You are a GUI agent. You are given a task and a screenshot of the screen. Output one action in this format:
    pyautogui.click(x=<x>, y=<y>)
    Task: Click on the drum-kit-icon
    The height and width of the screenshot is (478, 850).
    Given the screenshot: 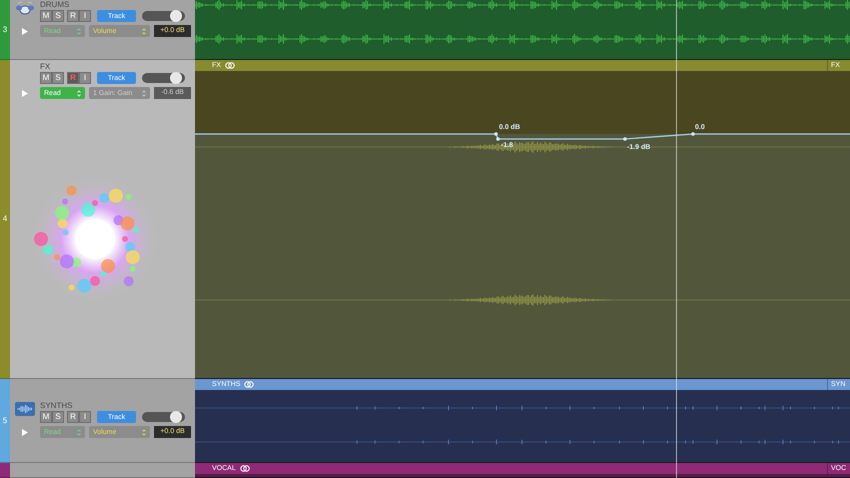 What is the action you would take?
    pyautogui.click(x=25, y=8)
    